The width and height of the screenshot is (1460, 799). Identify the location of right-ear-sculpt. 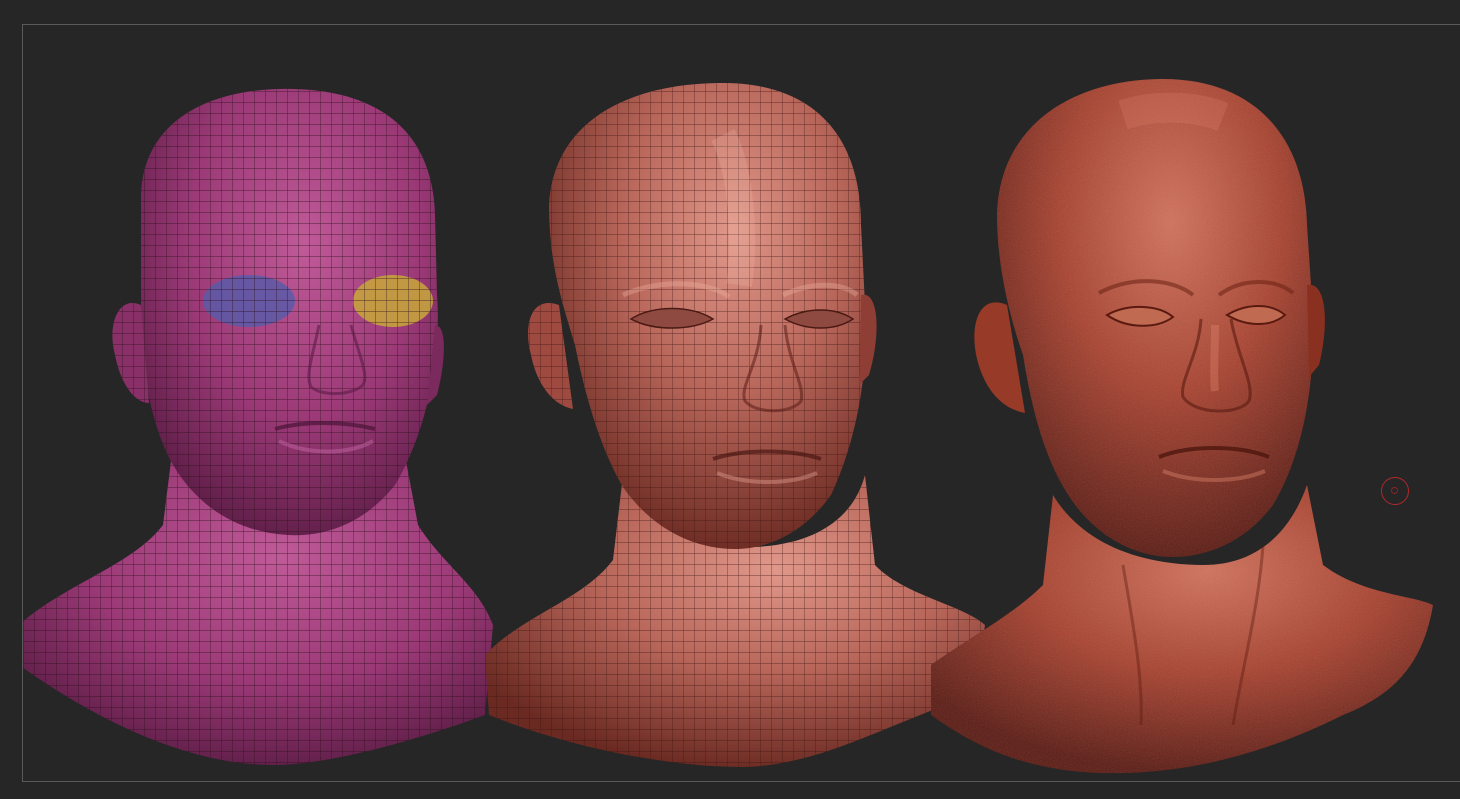
(1316, 330).